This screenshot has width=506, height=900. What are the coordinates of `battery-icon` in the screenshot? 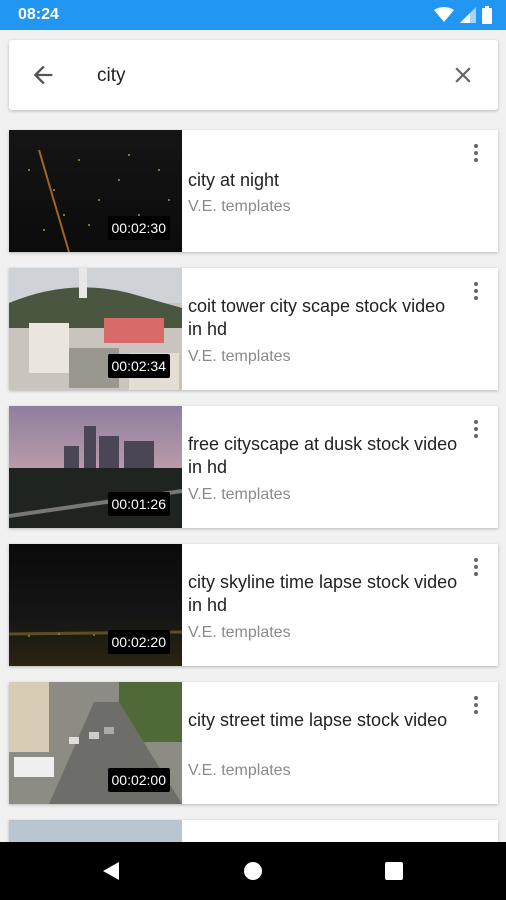 It's located at (487, 15).